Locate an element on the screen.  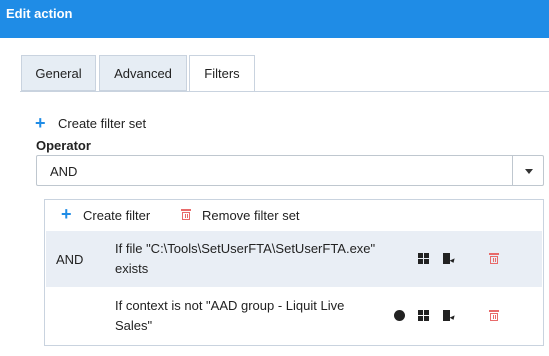
remove-filter-set-label: Remove filter set is located at coordinates (251, 215).